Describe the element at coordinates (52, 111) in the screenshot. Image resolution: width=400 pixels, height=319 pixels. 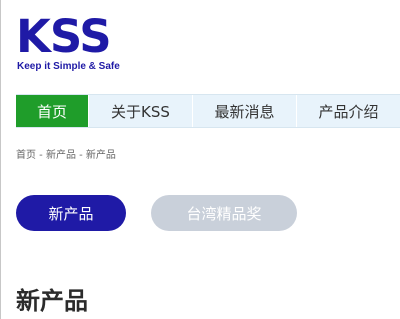
I see `nav-item-home: 首页` at that location.